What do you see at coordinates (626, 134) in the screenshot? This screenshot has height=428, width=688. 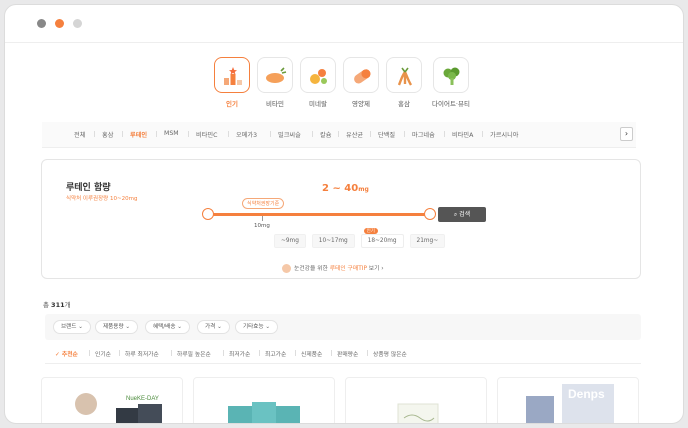 I see `subtab-next-arrow-icon: ›` at bounding box center [626, 134].